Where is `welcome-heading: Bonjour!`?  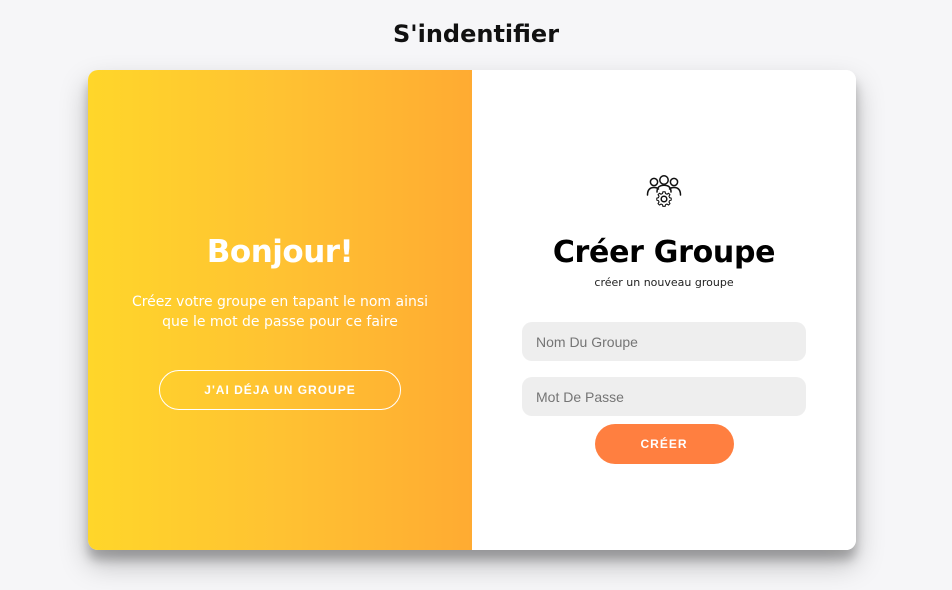
welcome-heading: Bonjour! is located at coordinates (280, 252).